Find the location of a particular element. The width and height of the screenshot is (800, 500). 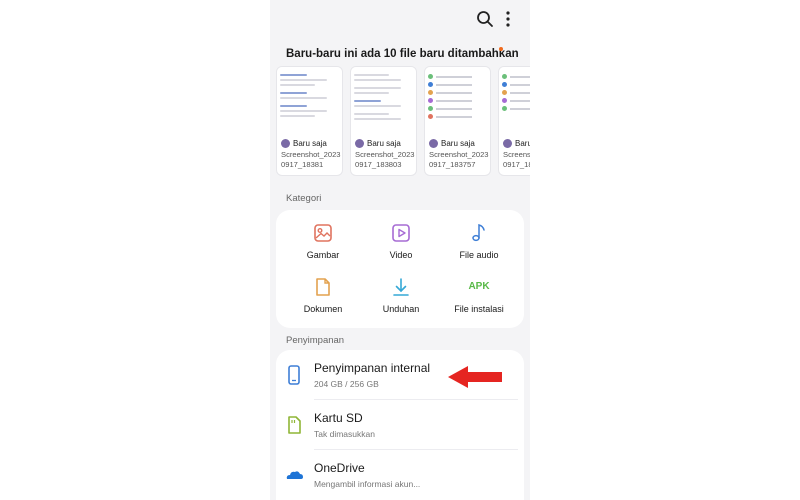

apk-icon: APK is located at coordinates (479, 286).